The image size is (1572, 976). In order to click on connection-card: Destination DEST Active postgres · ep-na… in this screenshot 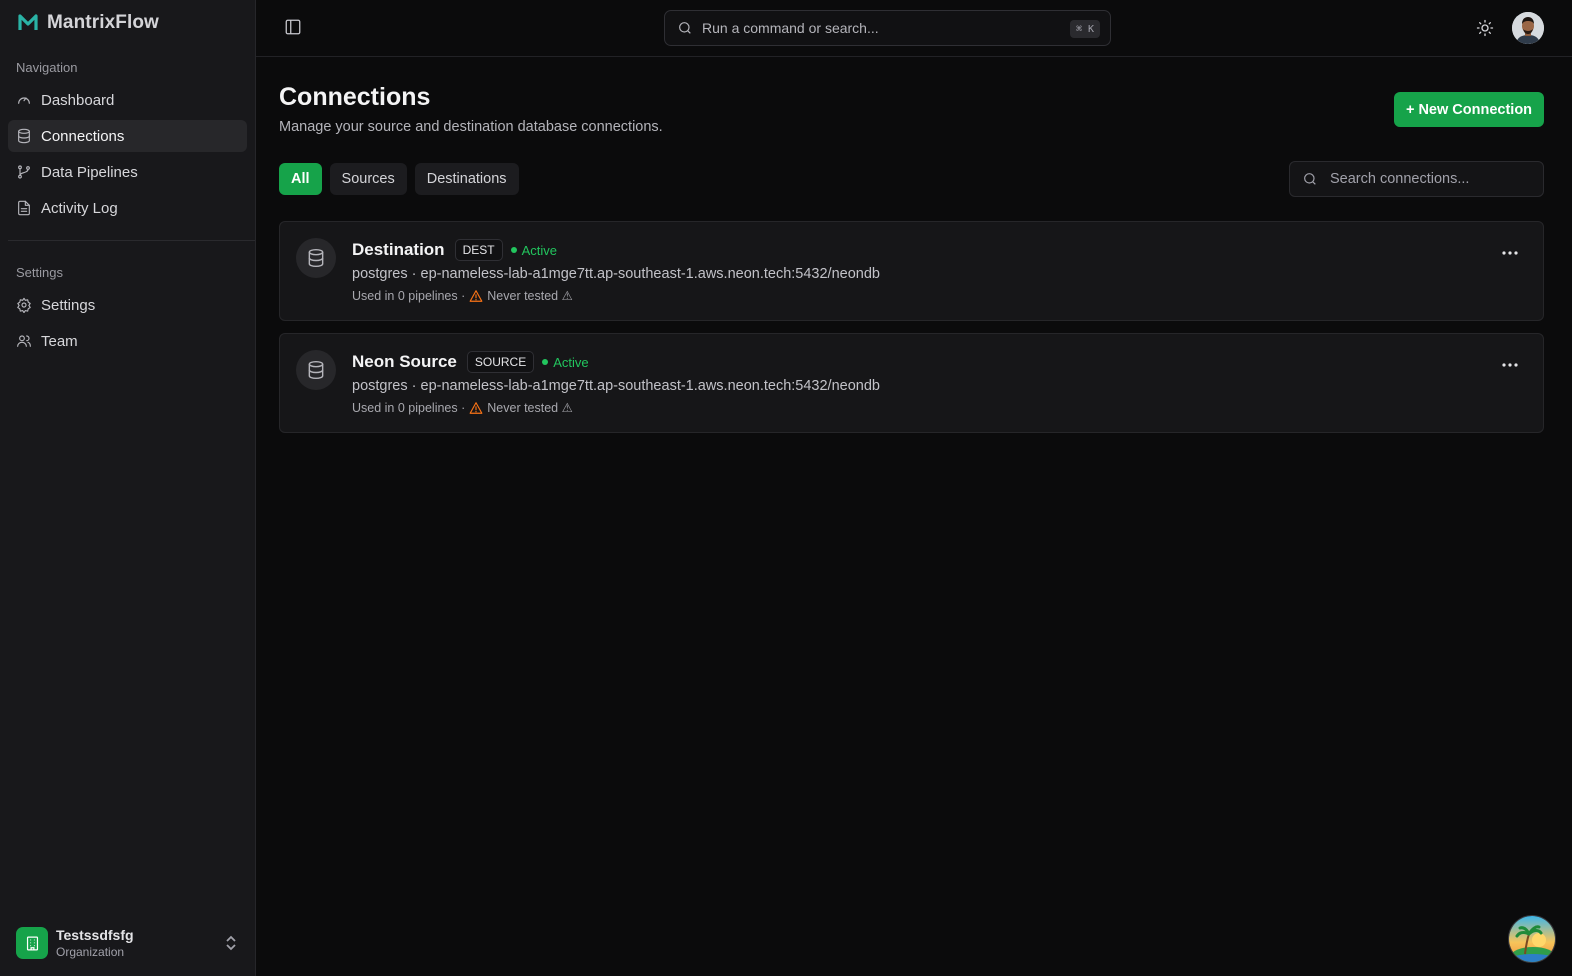, I will do `click(911, 271)`.